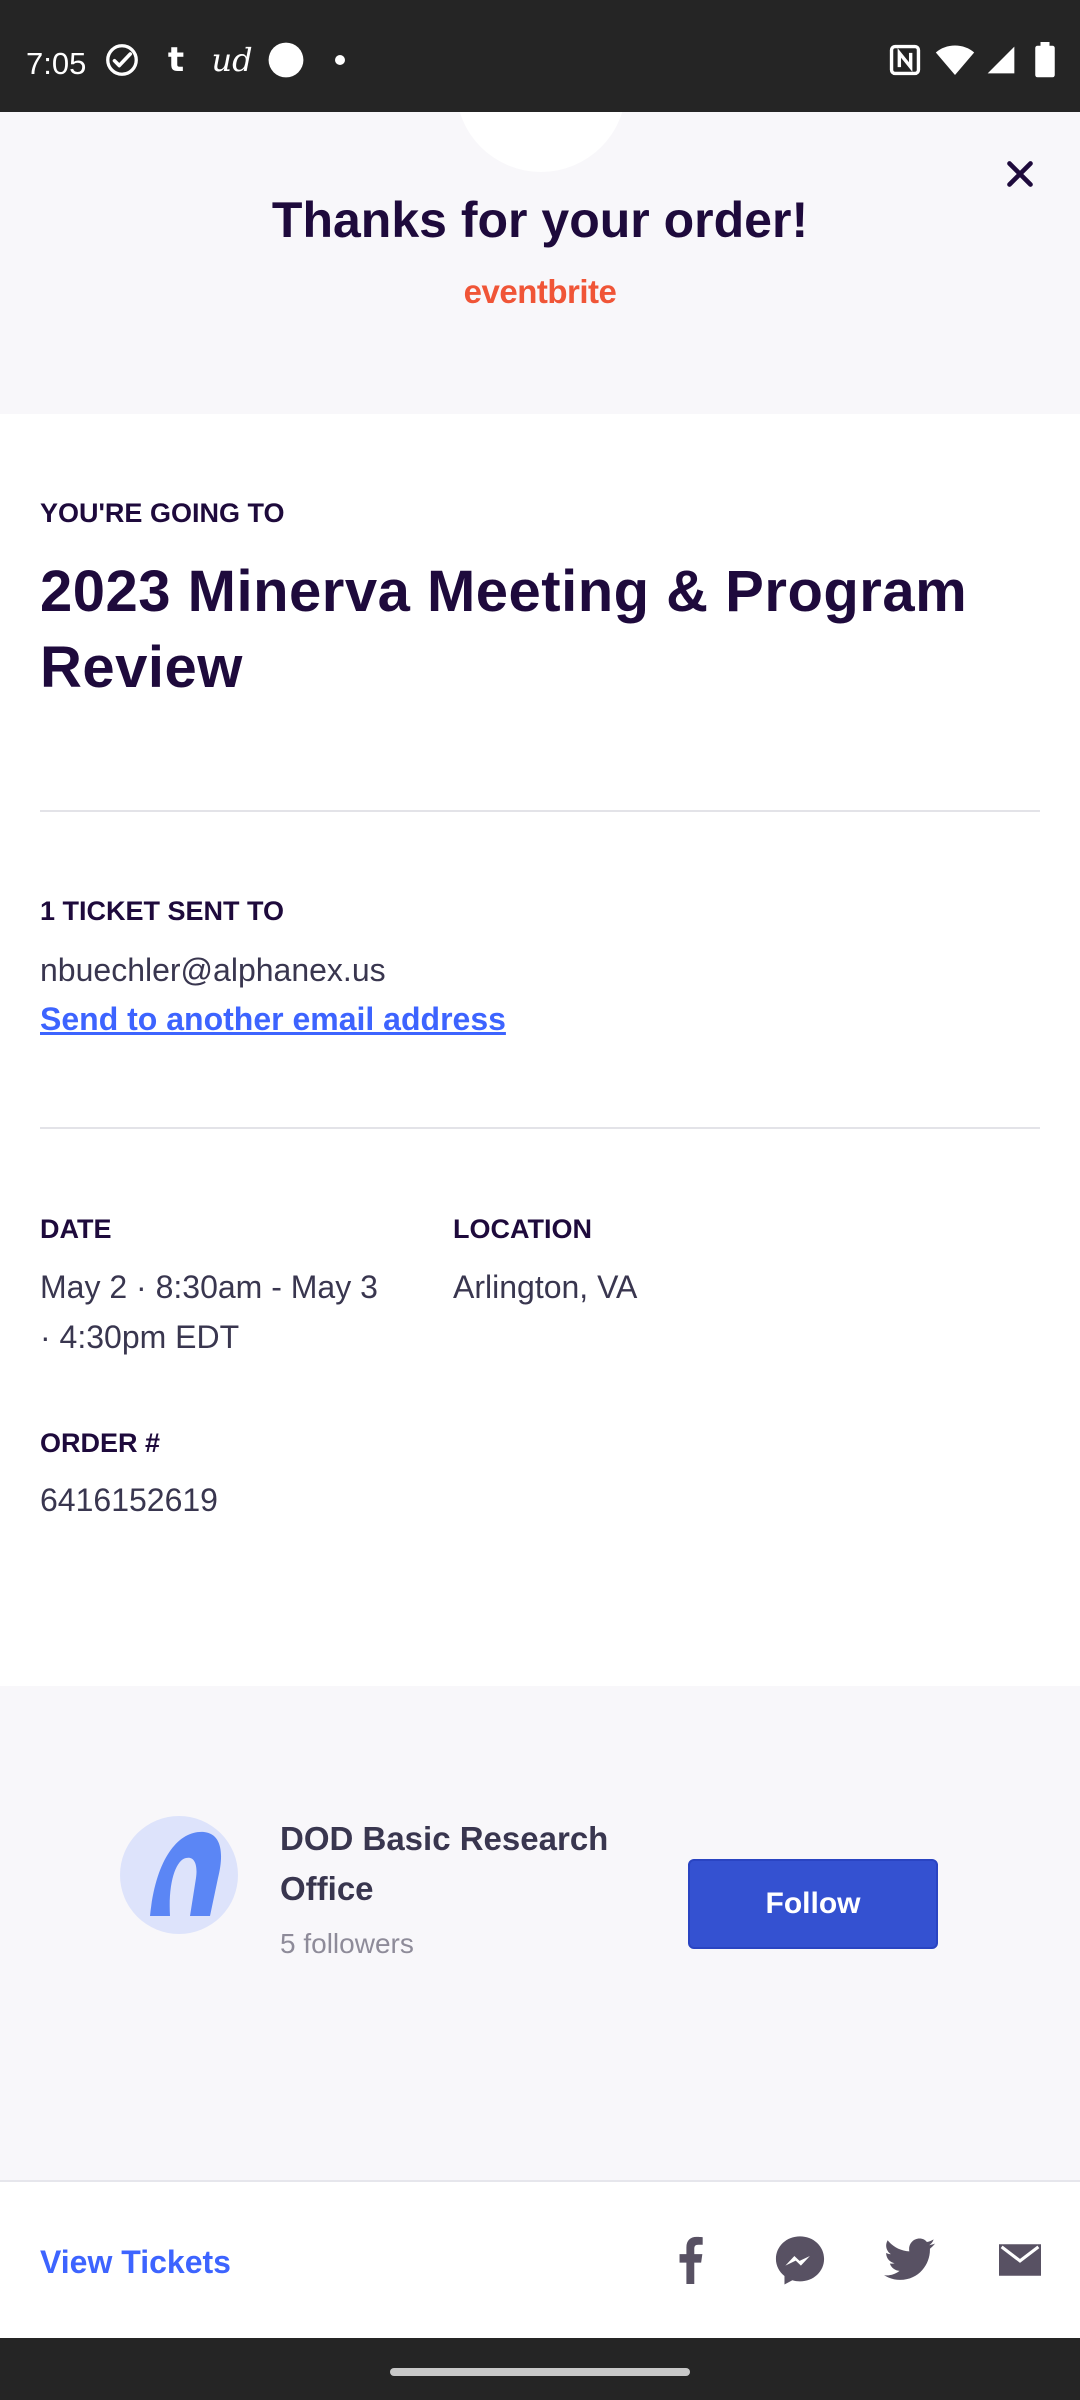 The height and width of the screenshot is (2400, 1080). What do you see at coordinates (540, 220) in the screenshot?
I see `page-title: Thanks for your order!` at bounding box center [540, 220].